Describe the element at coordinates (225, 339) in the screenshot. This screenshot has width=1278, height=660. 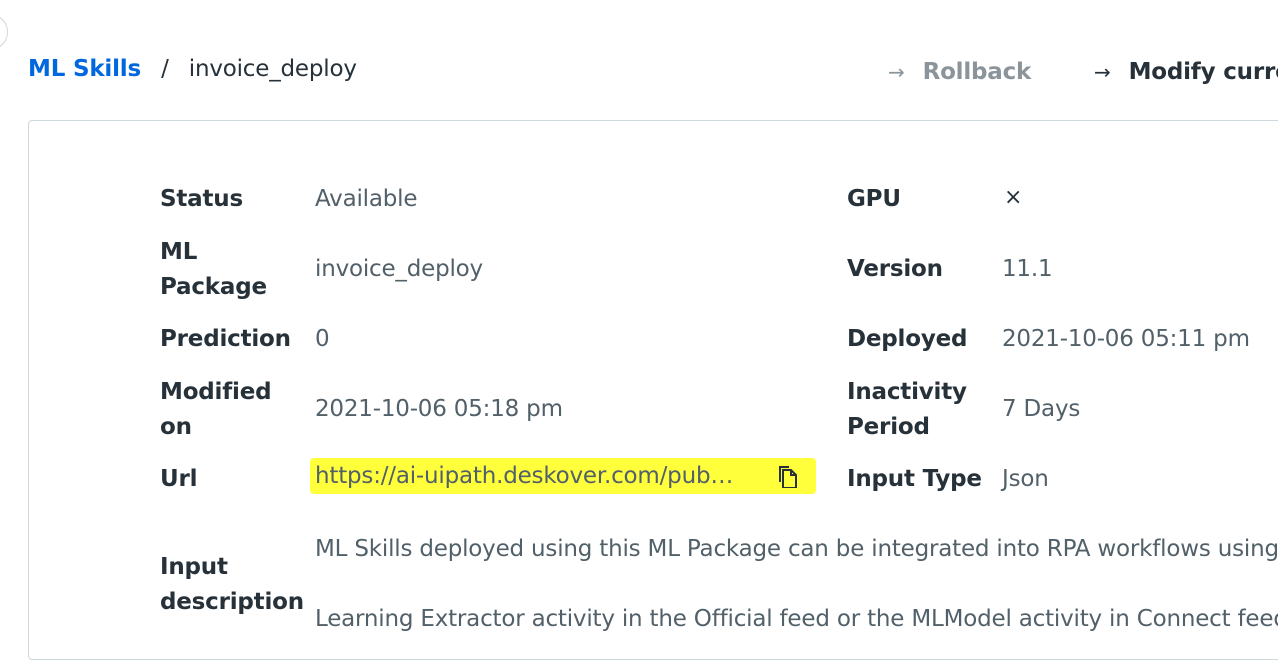
I see `prediction-label: Prediction` at that location.